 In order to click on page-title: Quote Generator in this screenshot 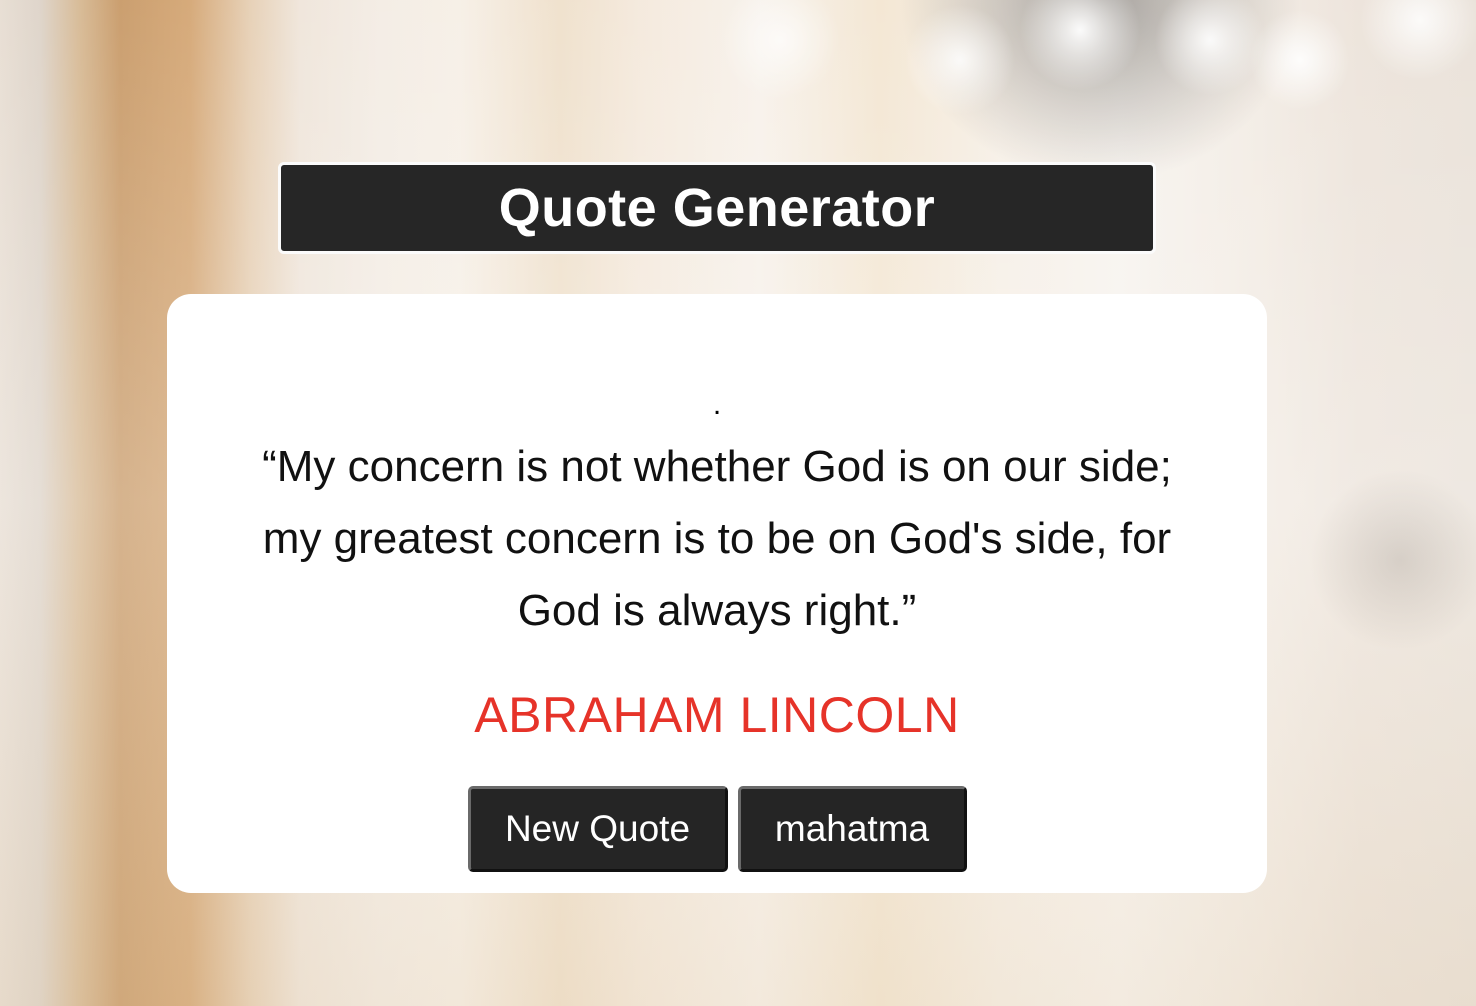, I will do `click(717, 208)`.